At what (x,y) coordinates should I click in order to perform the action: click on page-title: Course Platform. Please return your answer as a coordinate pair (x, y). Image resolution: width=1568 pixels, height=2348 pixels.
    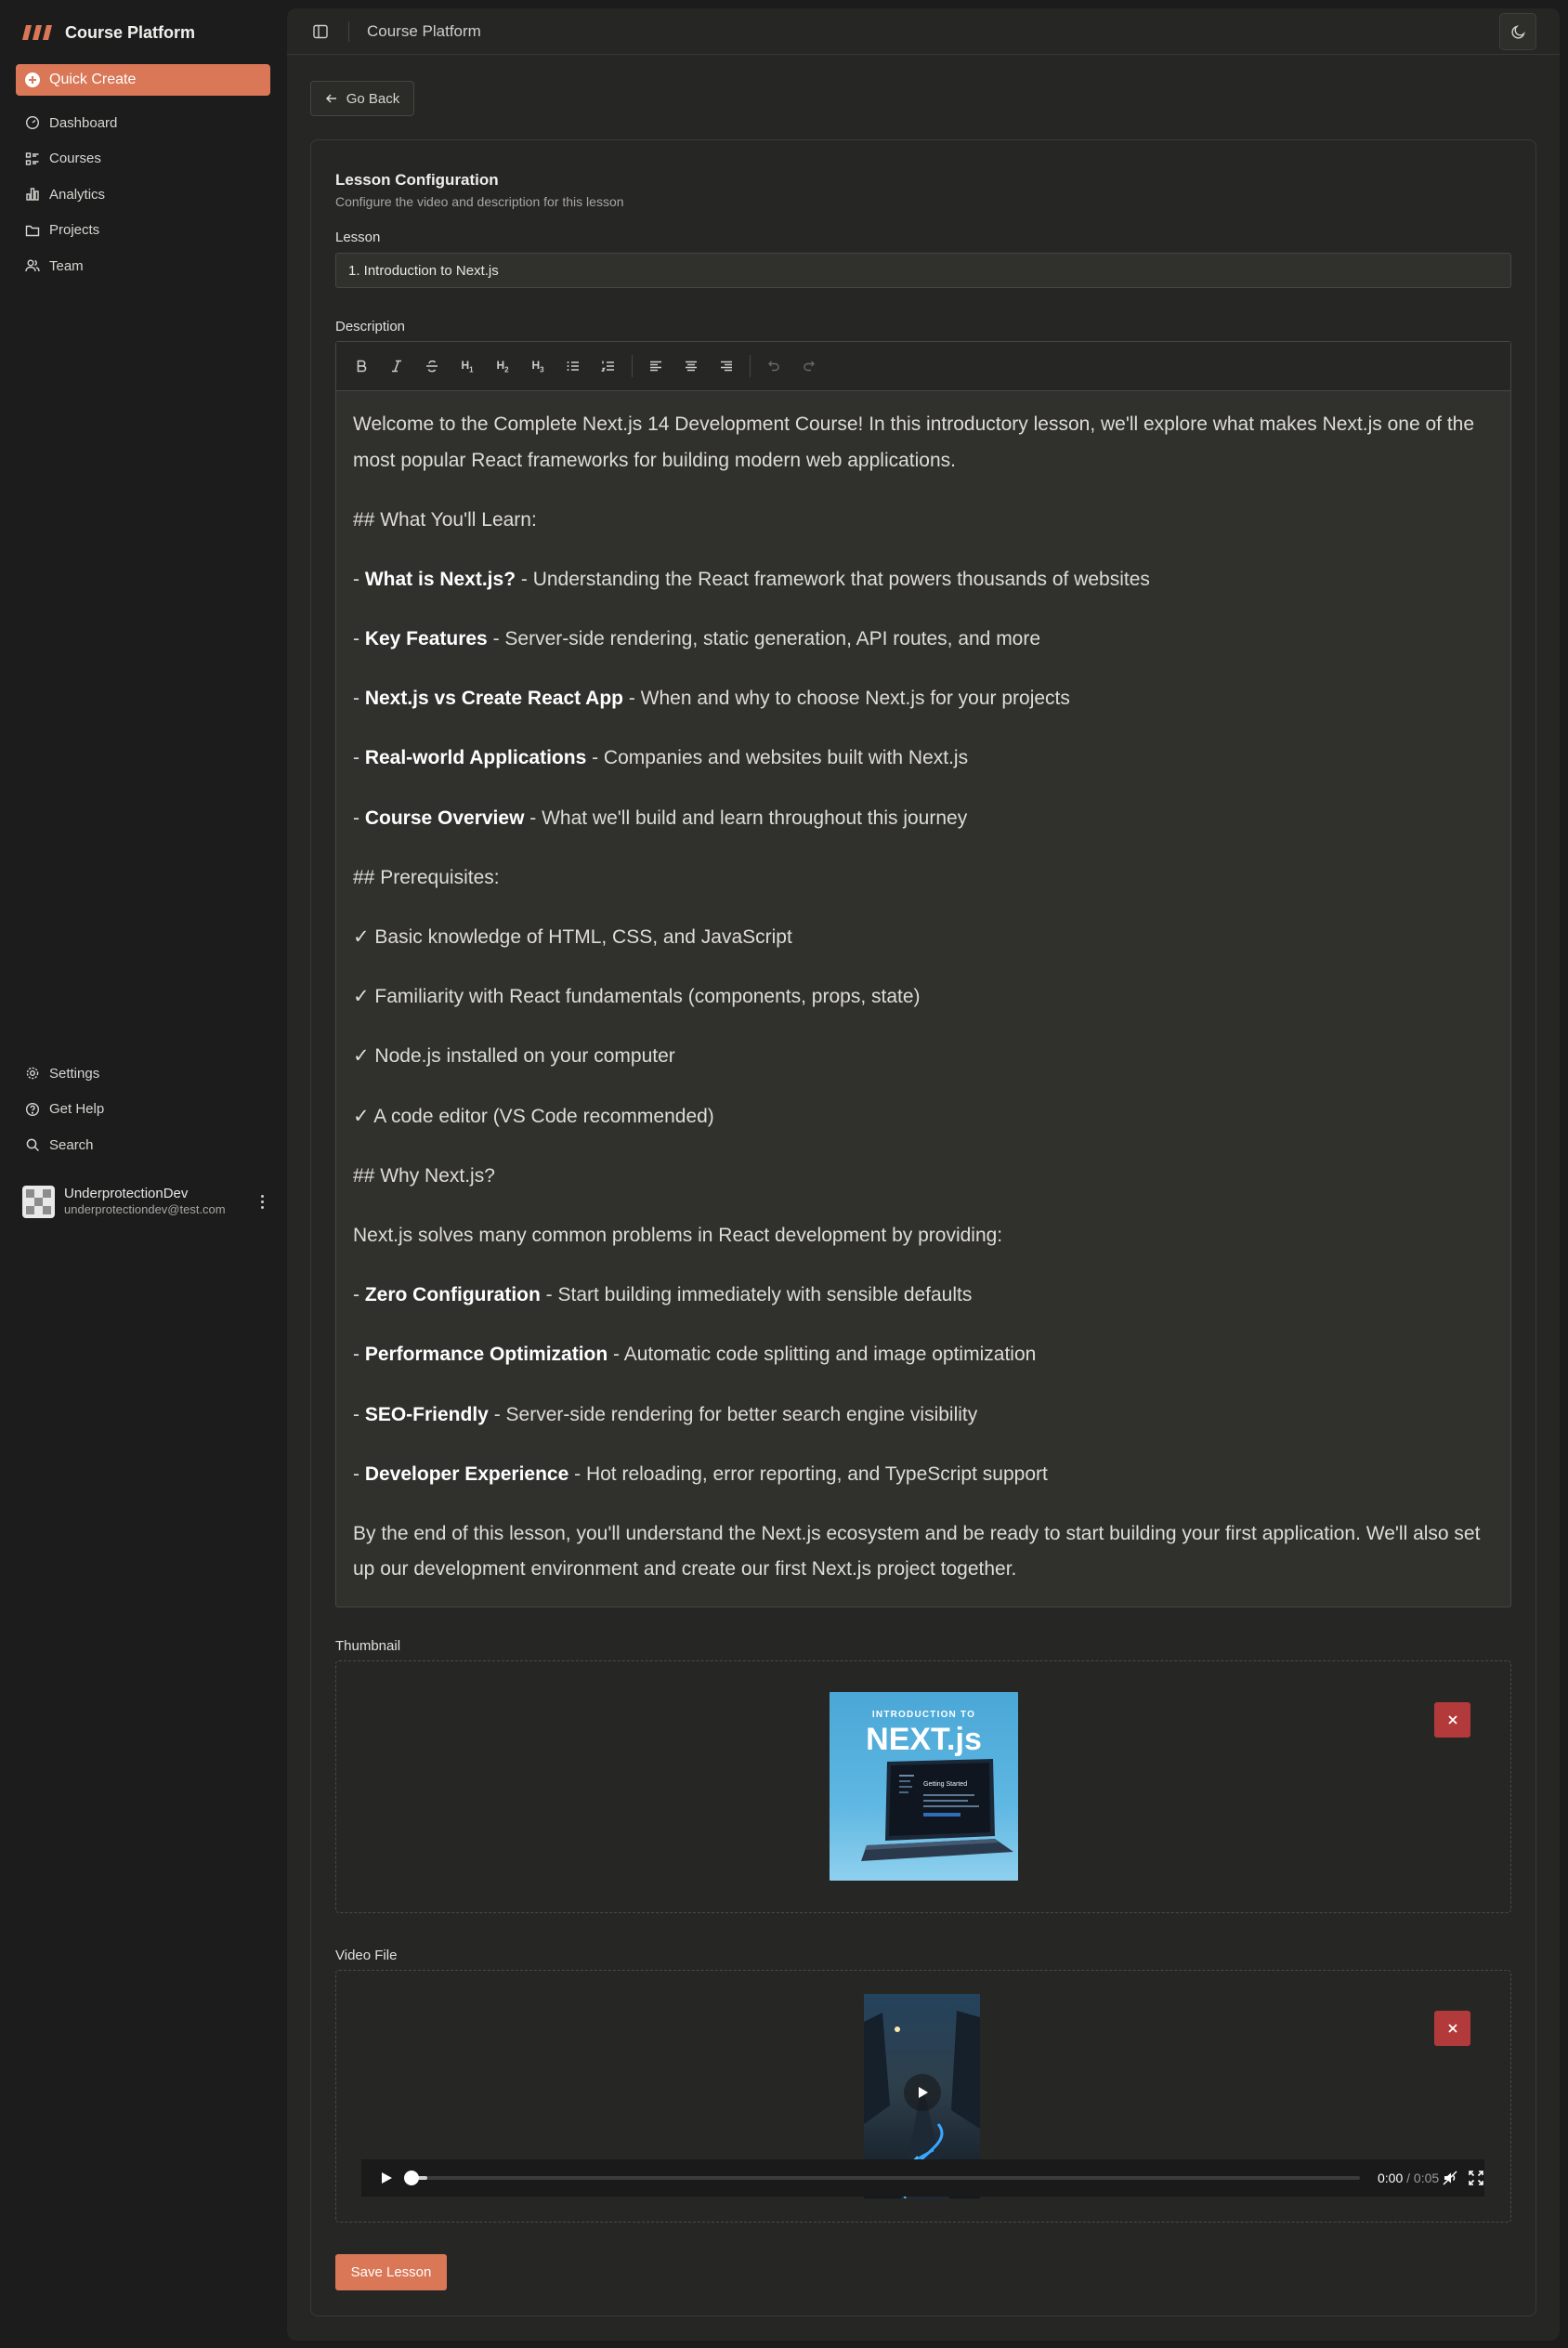
    Looking at the image, I should click on (424, 31).